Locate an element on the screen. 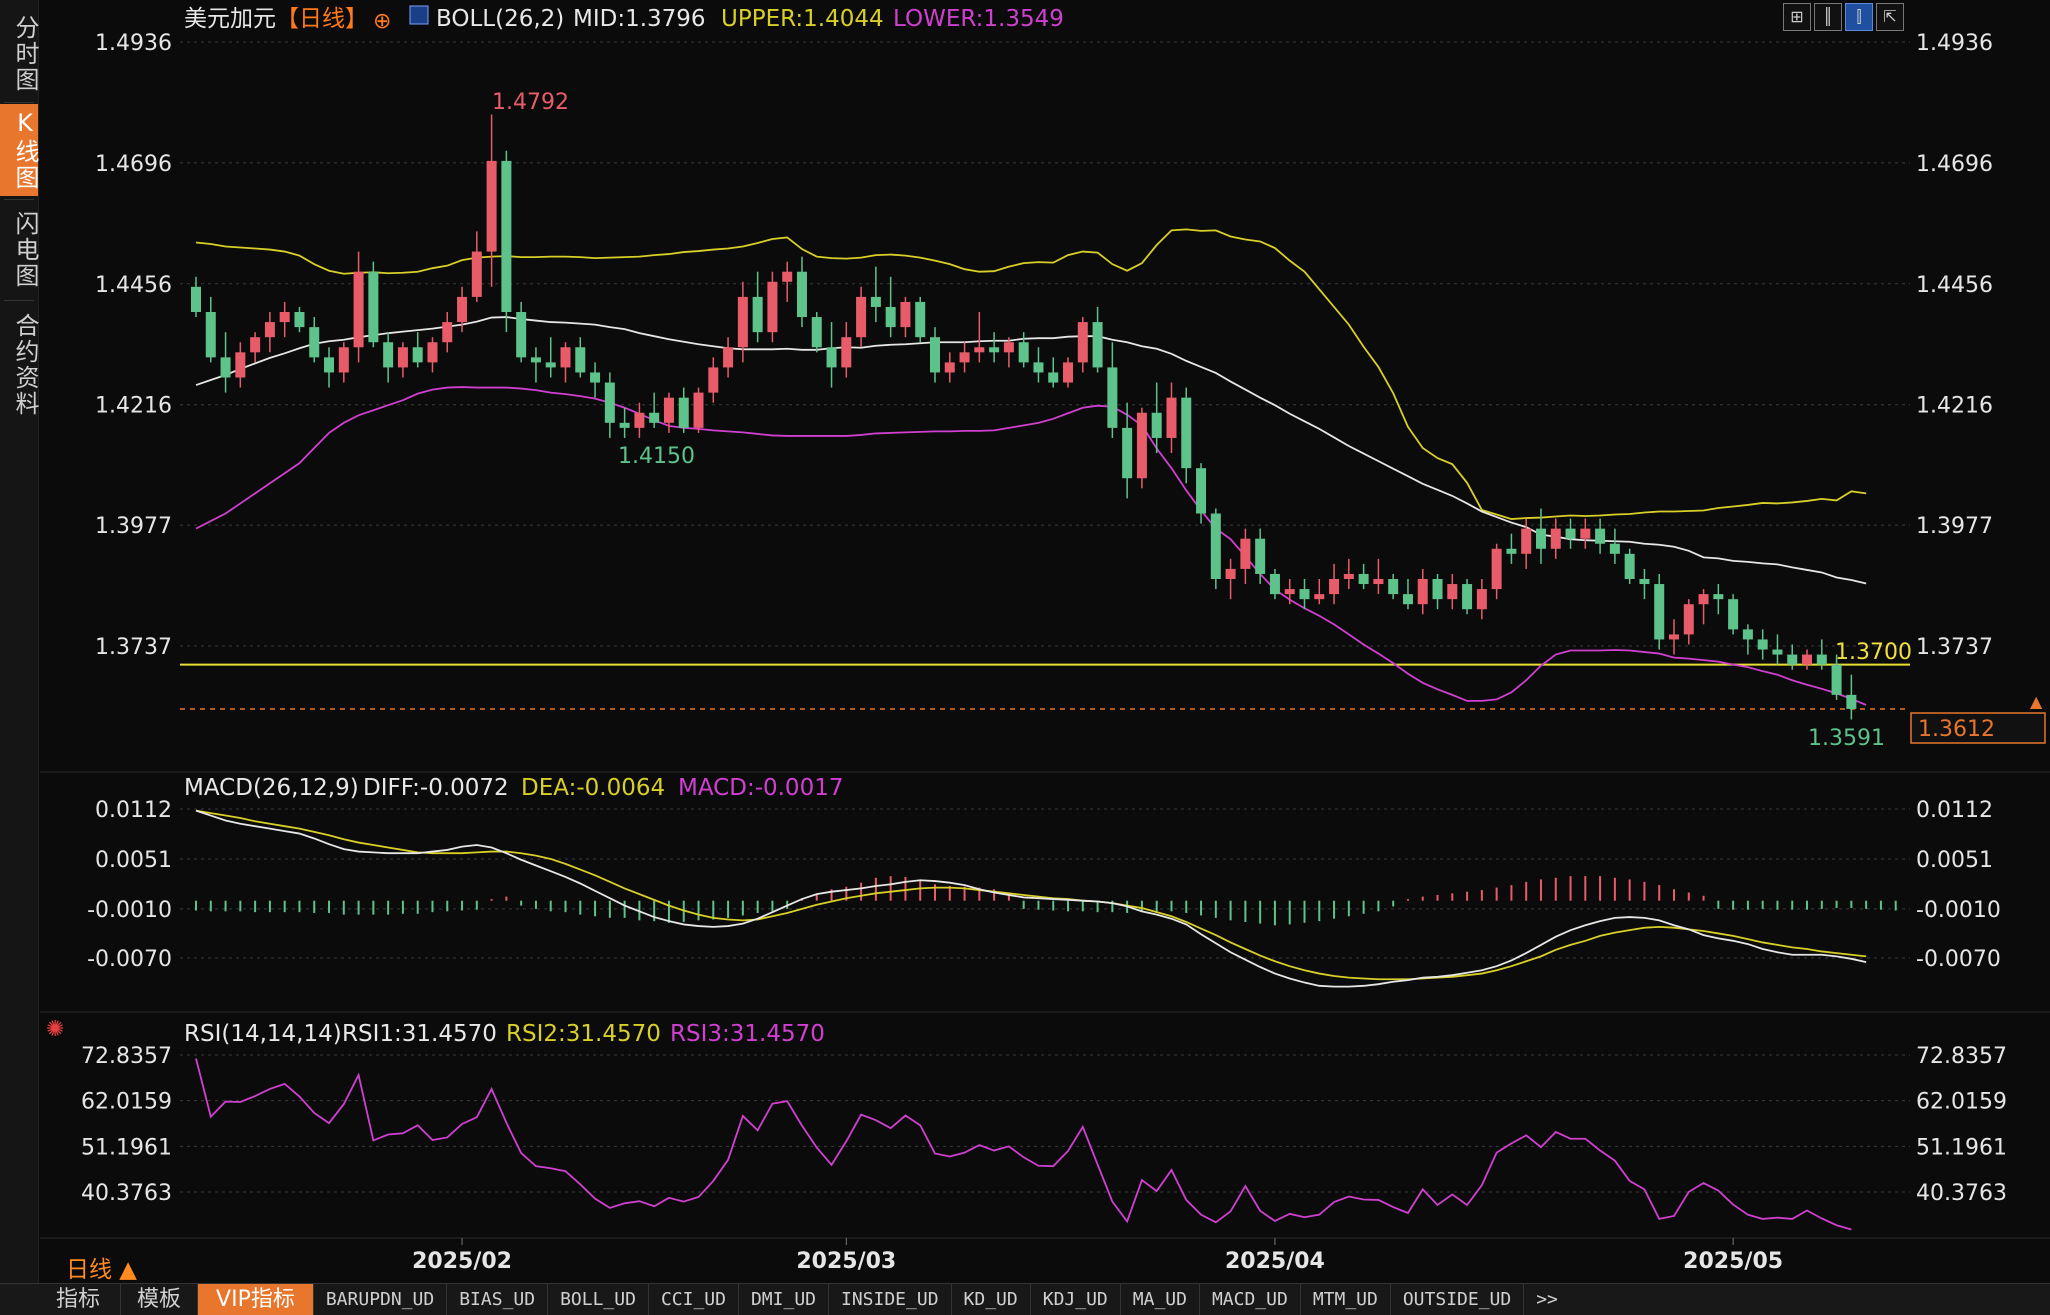 Image resolution: width=2050 pixels, height=1315 pixels. period-tag: 【日线】 is located at coordinates (322, 19).